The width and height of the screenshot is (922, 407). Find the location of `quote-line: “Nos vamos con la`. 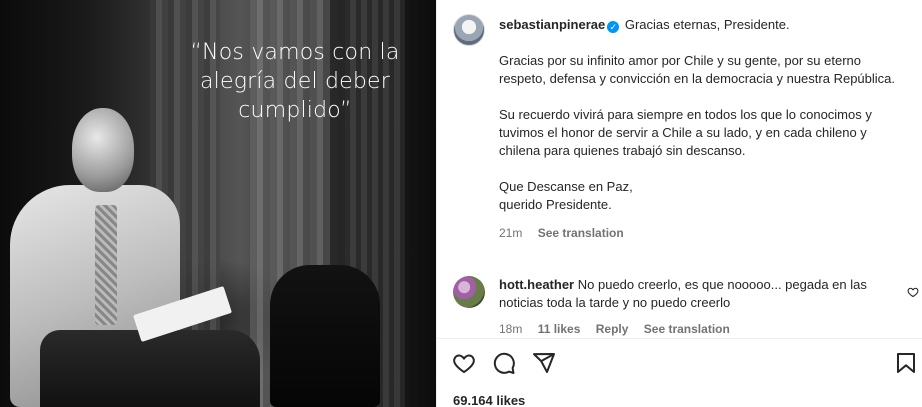

quote-line: “Nos vamos con la is located at coordinates (295, 52).